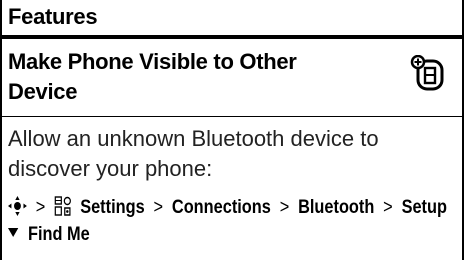  I want to click on settings-icon, so click(62, 206).